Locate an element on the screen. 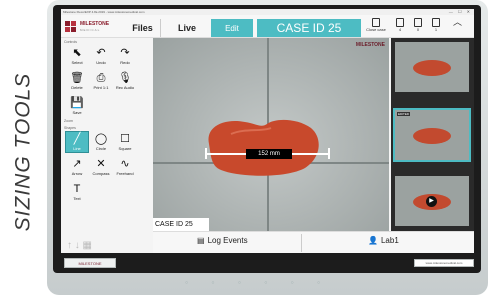  print-button: ⎙ Print 1:1 is located at coordinates (101, 81).